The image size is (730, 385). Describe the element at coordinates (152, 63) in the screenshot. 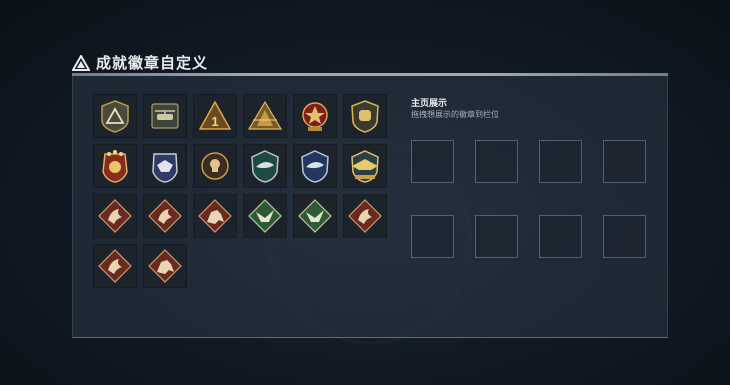

I see `page-title: 成就徽章自定义` at that location.